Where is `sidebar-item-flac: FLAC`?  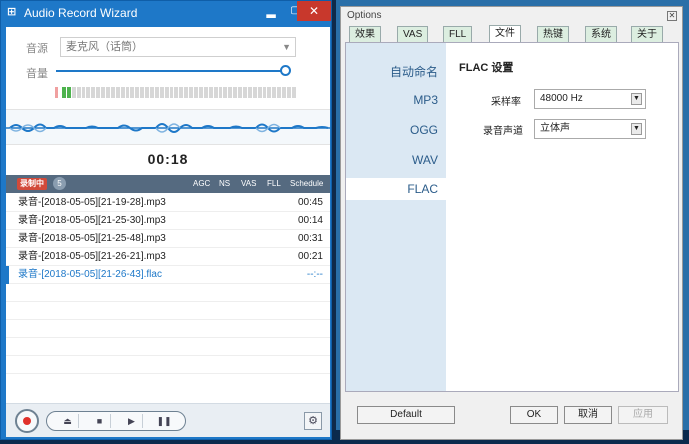 sidebar-item-flac: FLAC is located at coordinates (422, 189).